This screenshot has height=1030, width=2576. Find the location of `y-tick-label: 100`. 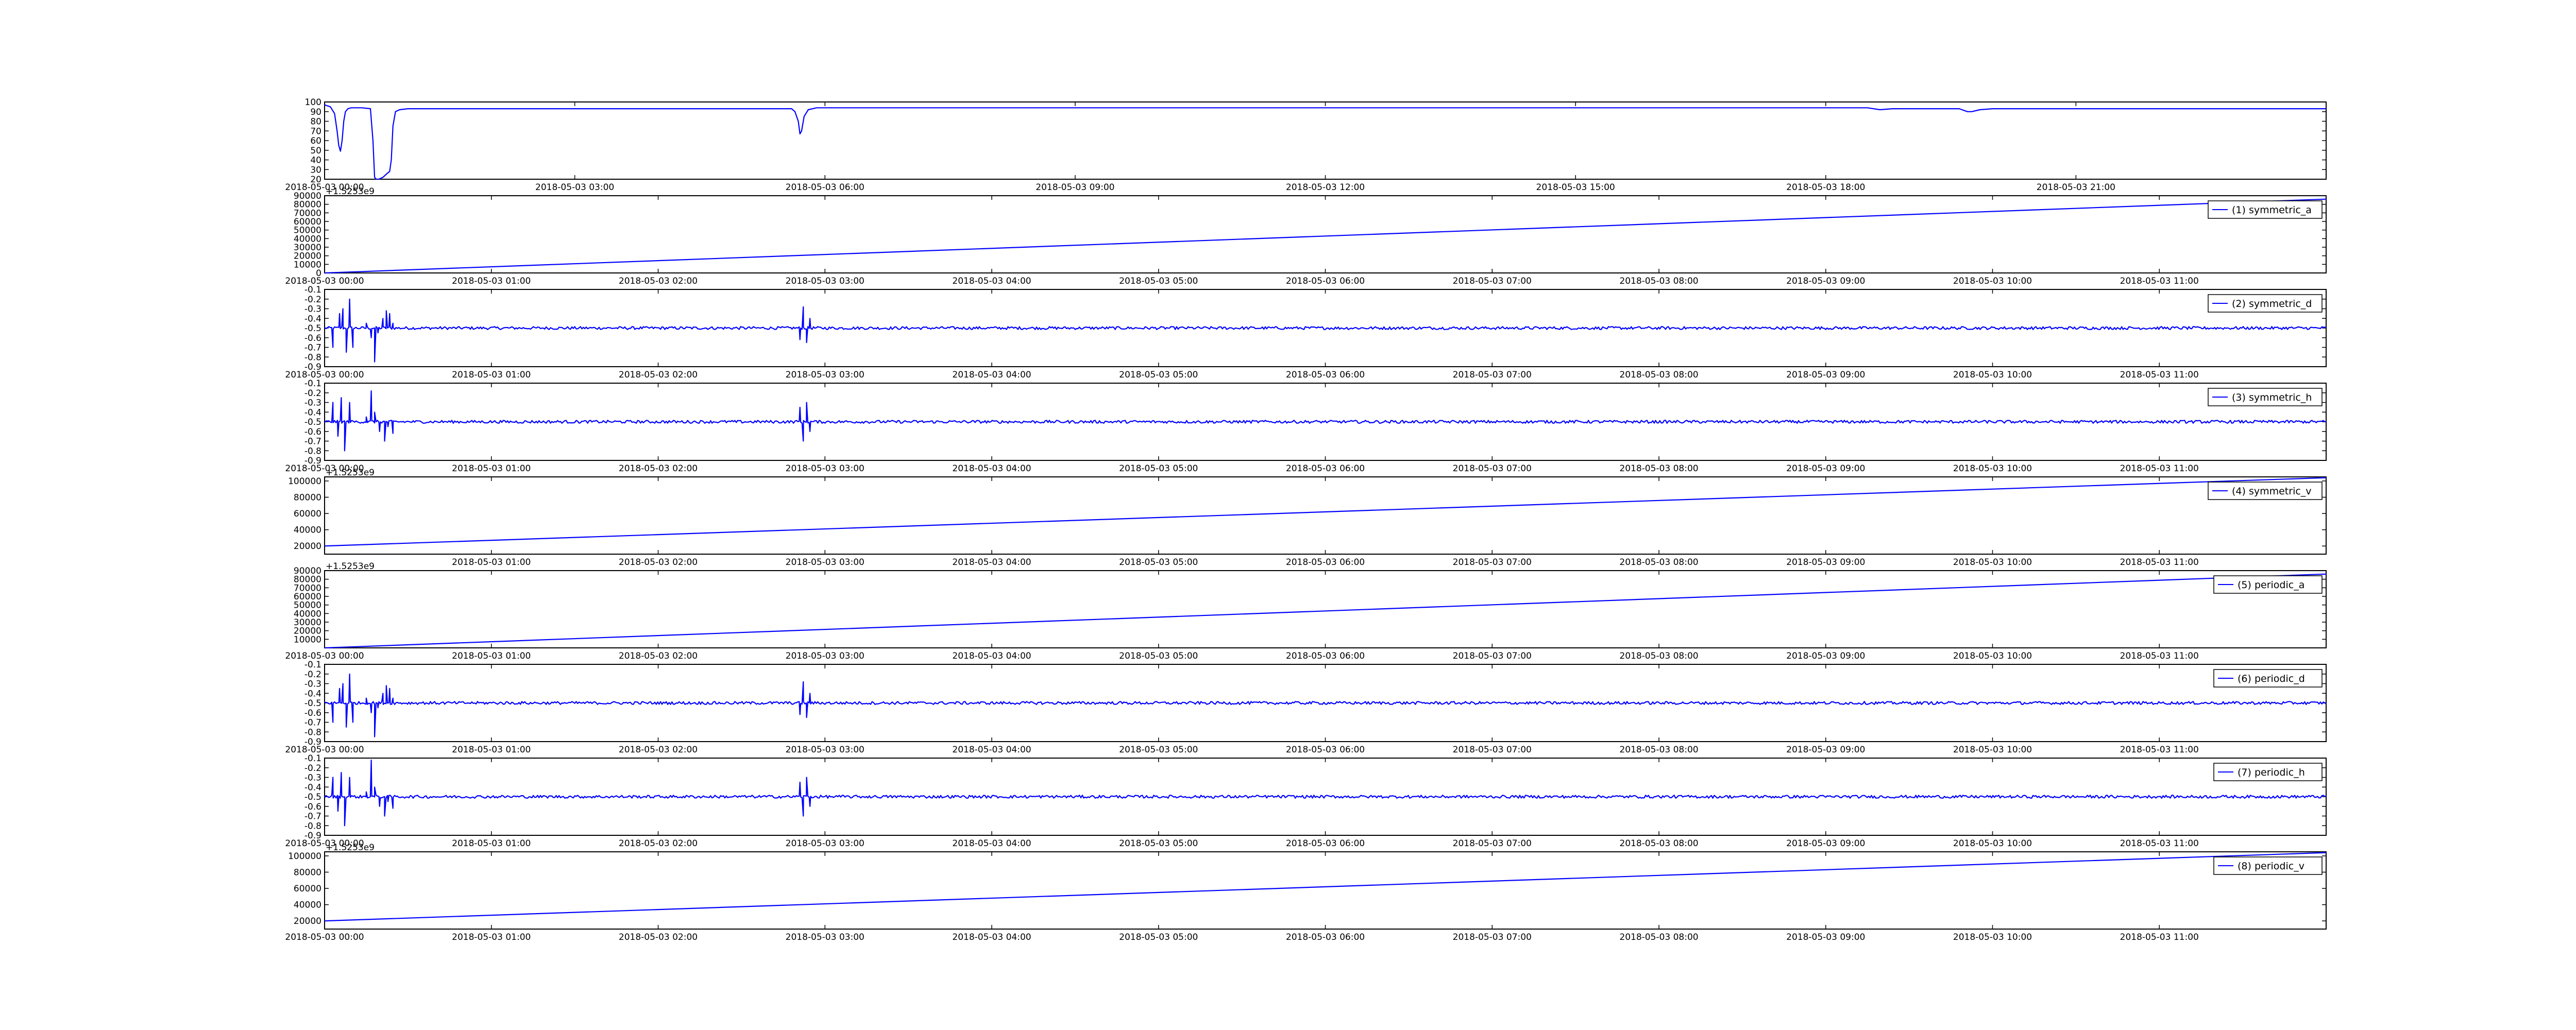

y-tick-label: 100 is located at coordinates (313, 102).